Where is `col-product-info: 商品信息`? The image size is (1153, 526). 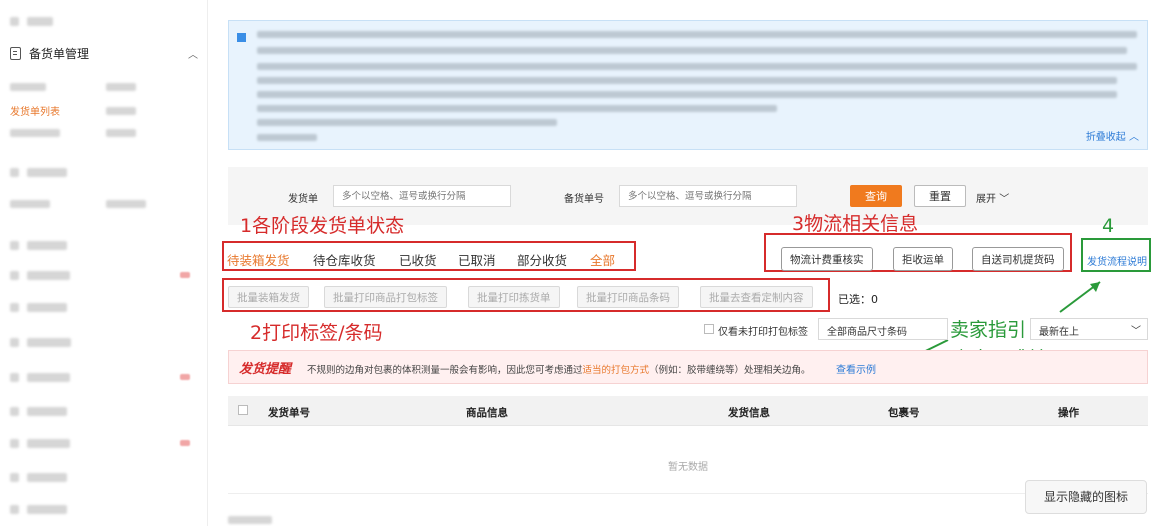
col-product-info: 商品信息 is located at coordinates (487, 413).